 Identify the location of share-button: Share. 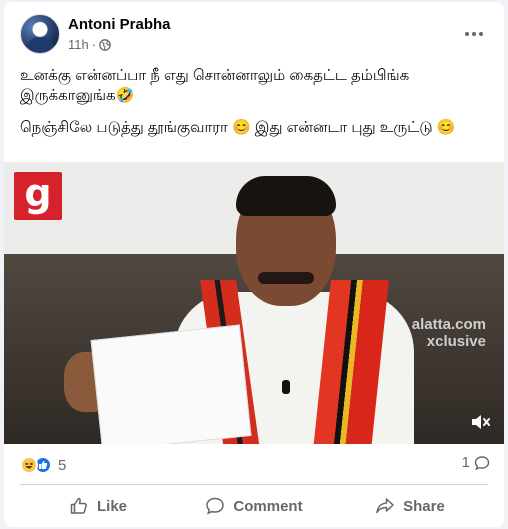
(410, 506).